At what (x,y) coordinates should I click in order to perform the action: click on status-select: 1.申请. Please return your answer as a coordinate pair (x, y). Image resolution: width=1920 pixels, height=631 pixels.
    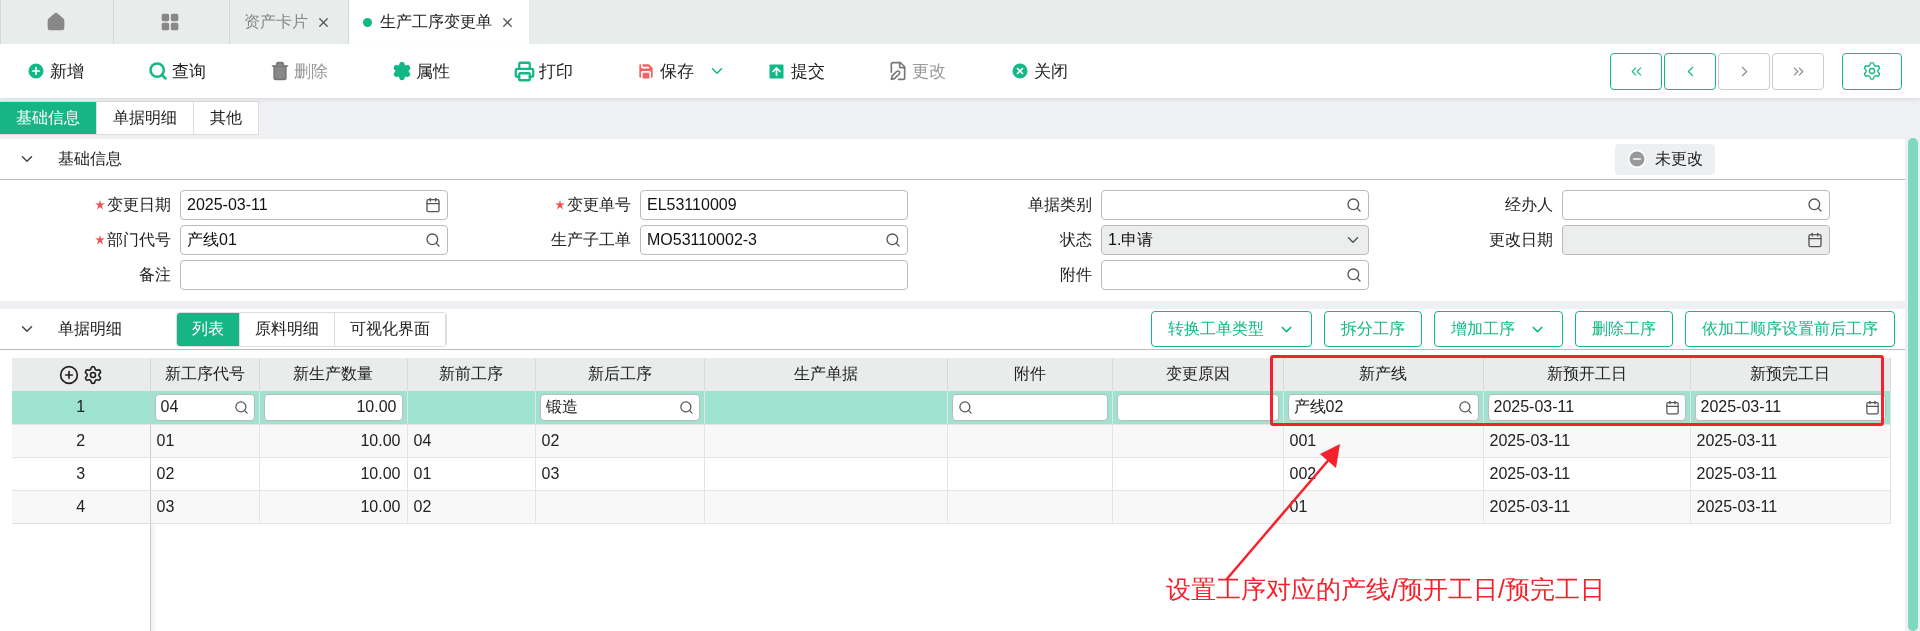
    Looking at the image, I should click on (1235, 240).